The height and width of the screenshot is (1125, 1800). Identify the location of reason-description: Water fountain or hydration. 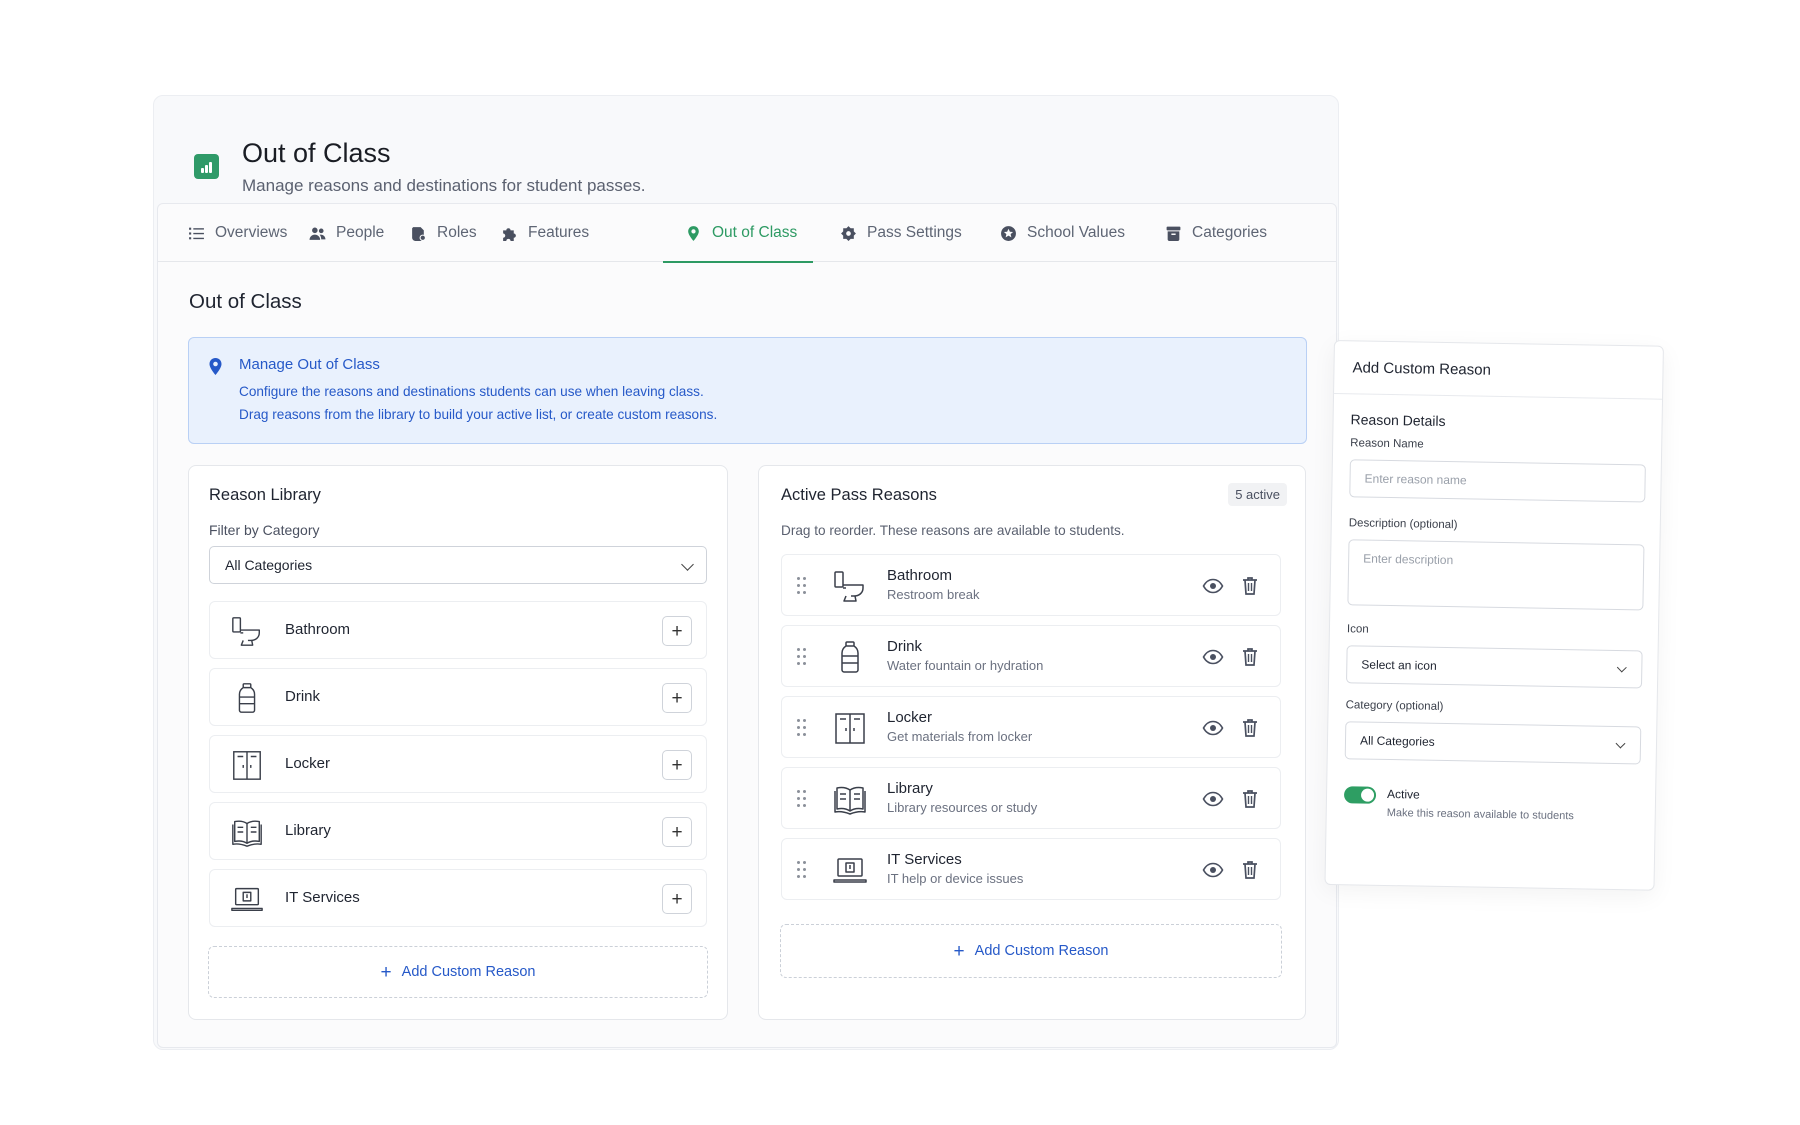
(965, 665).